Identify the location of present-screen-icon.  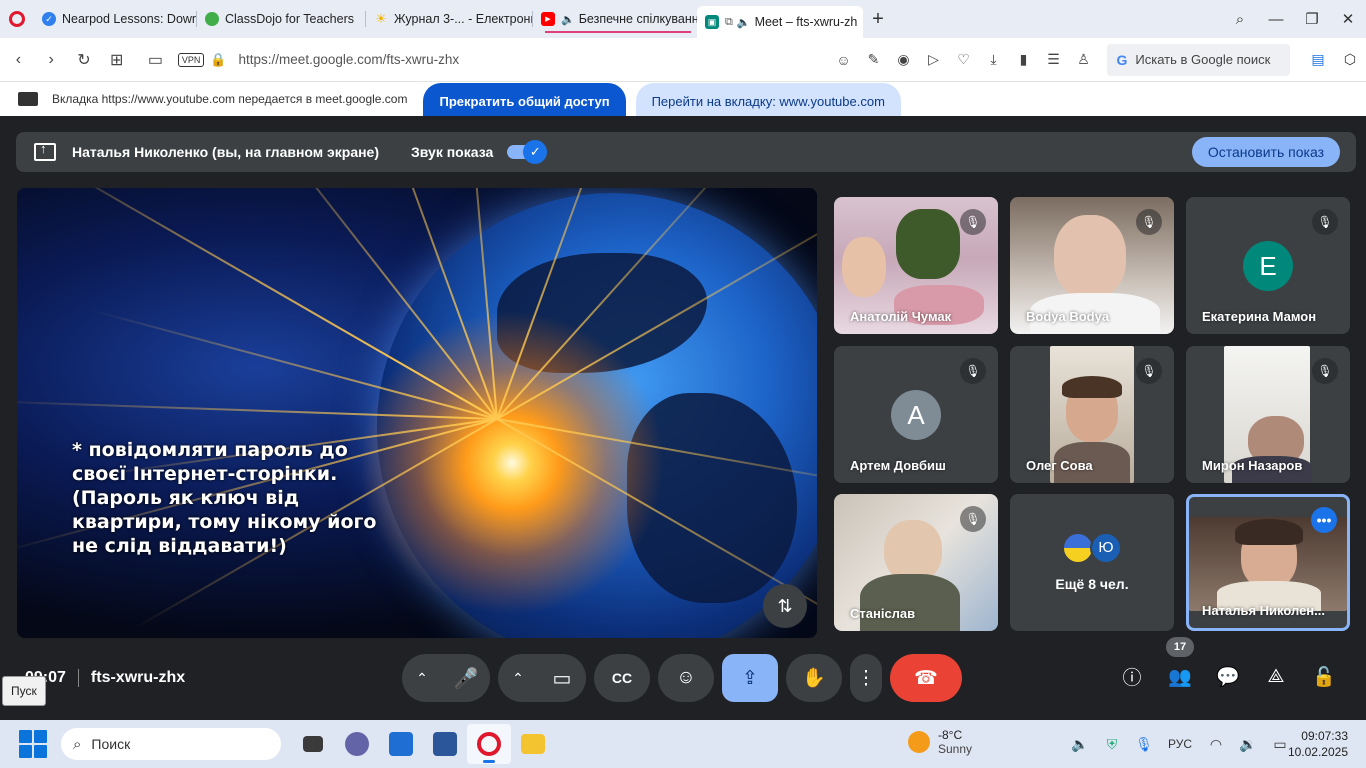
(45, 151).